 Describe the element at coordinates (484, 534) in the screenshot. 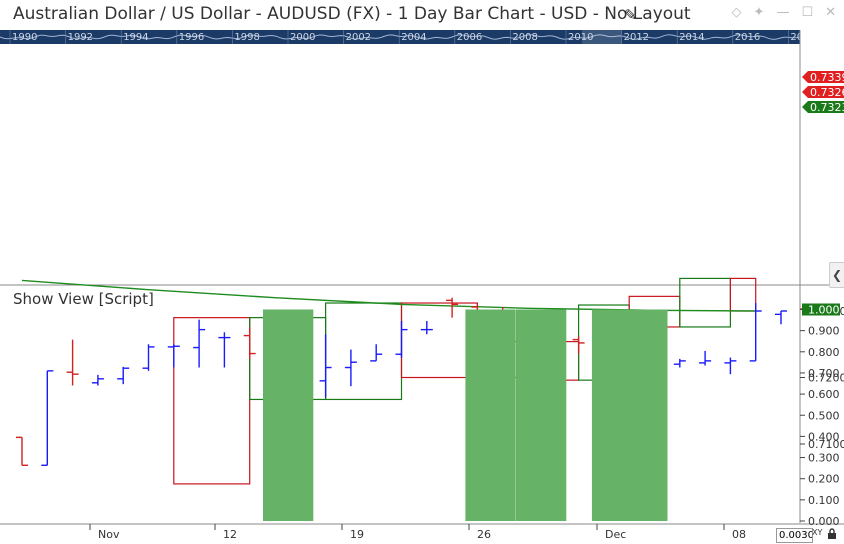

I see `time-axis-label: 26` at that location.